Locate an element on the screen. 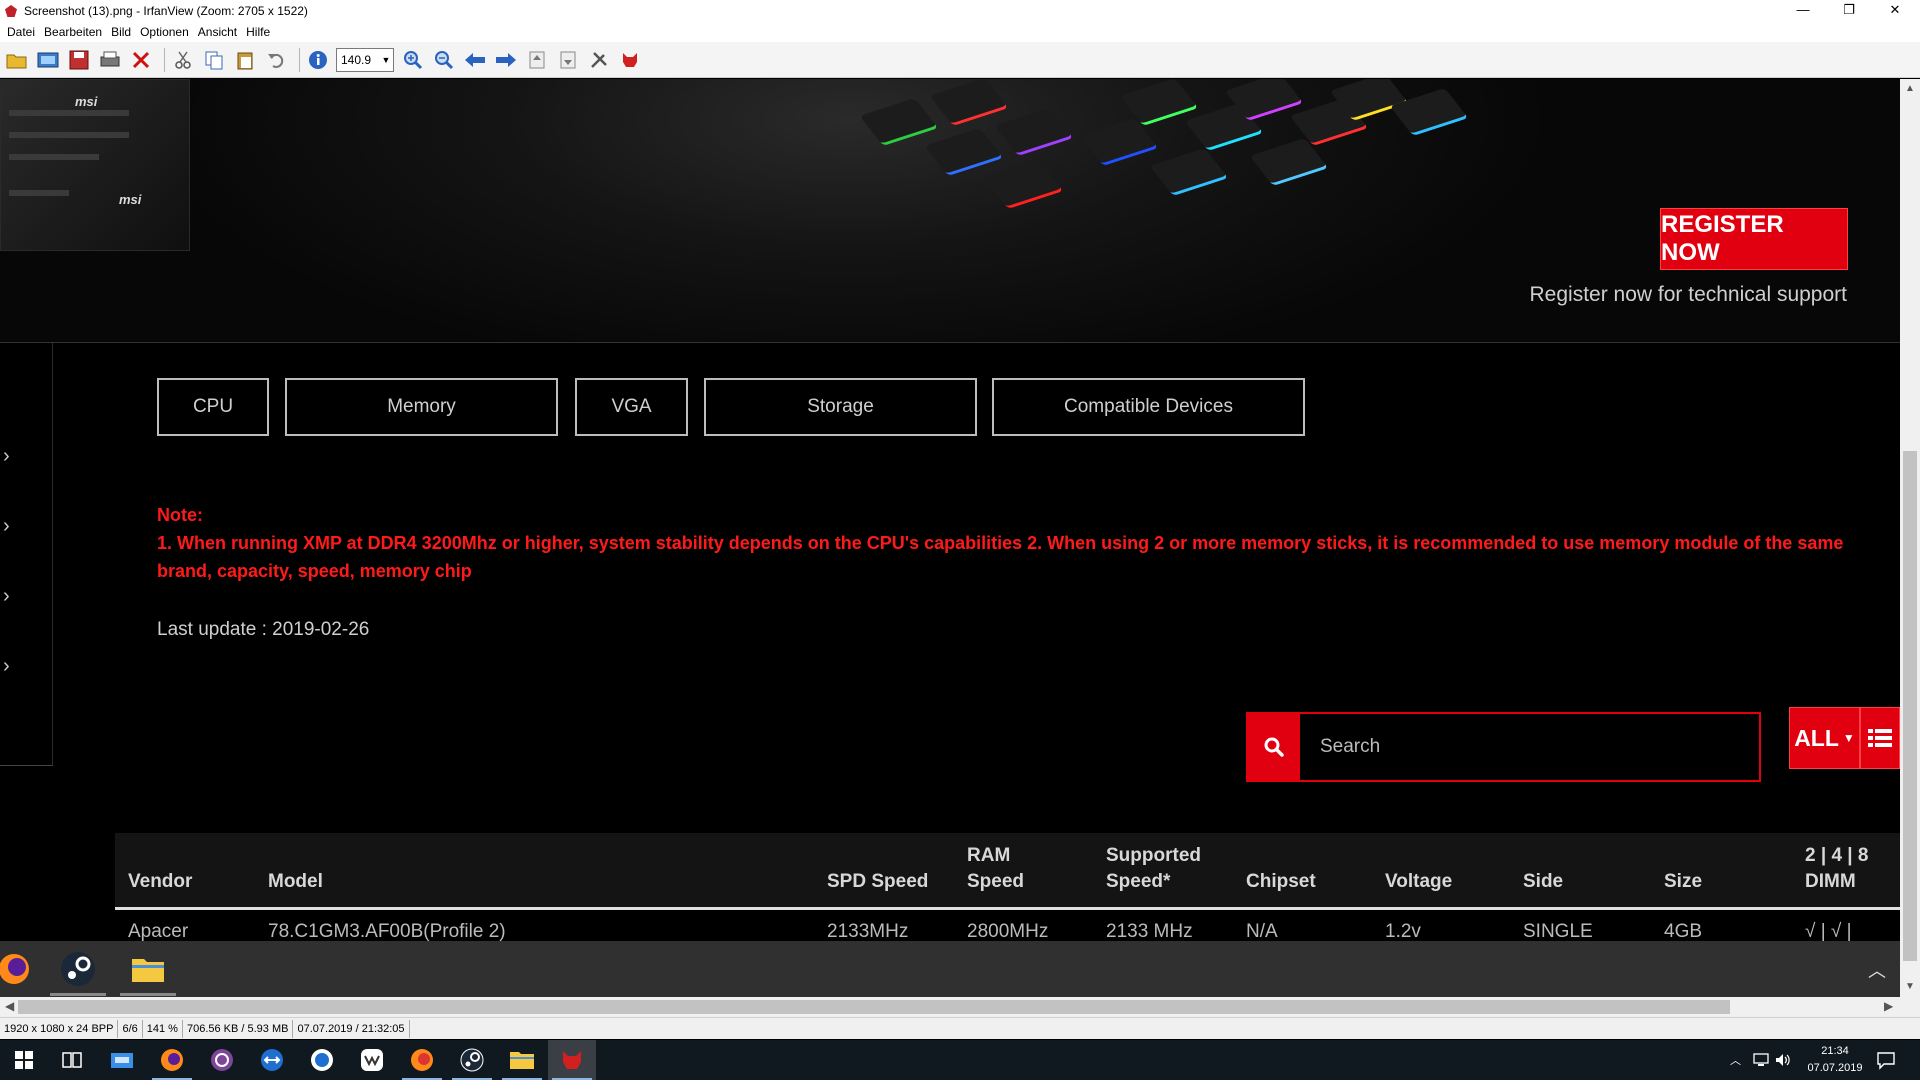  volume-icon is located at coordinates (1783, 1060).